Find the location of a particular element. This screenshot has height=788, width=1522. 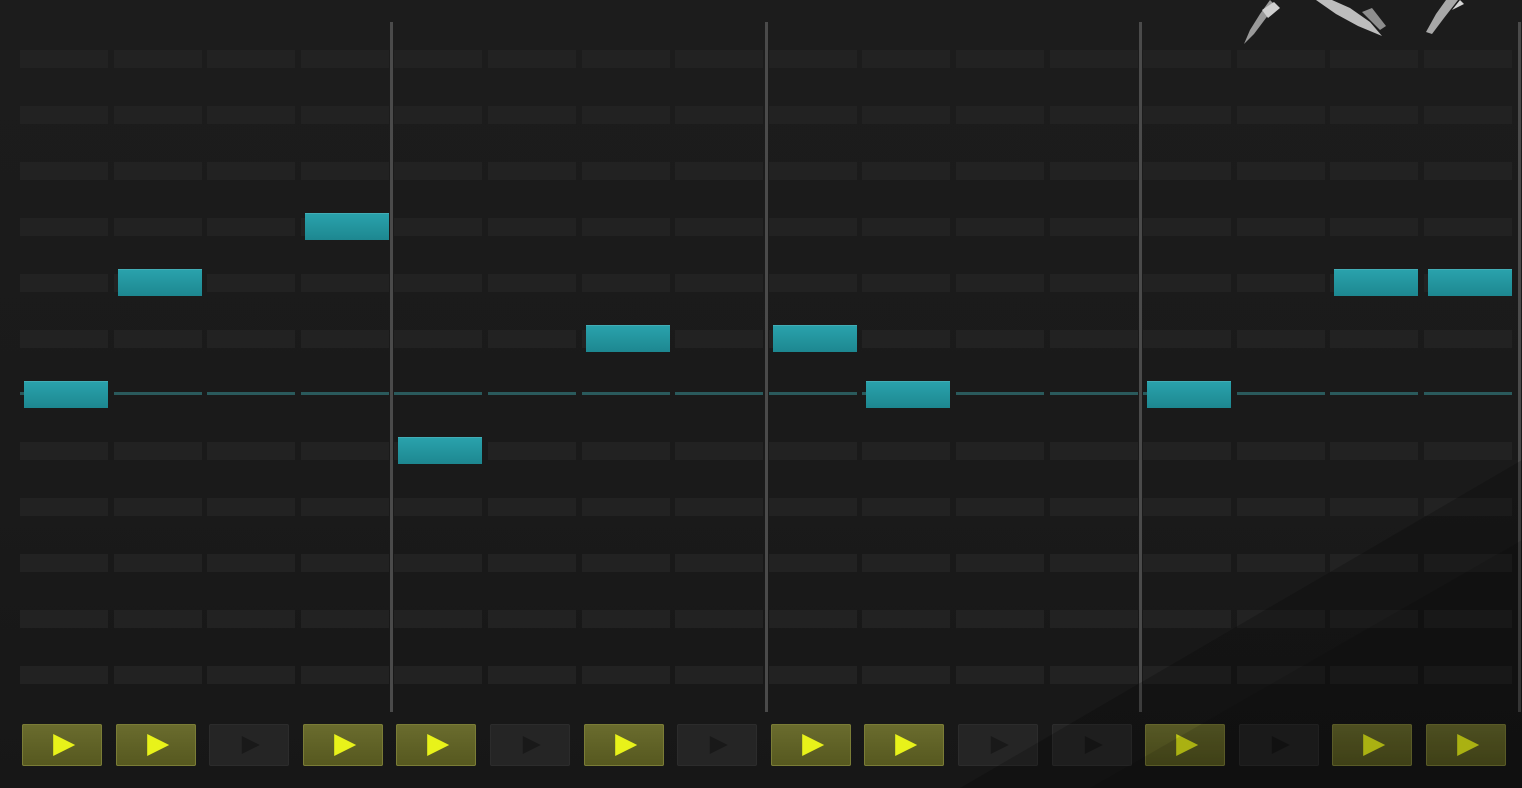

note-block is located at coordinates (346, 226).